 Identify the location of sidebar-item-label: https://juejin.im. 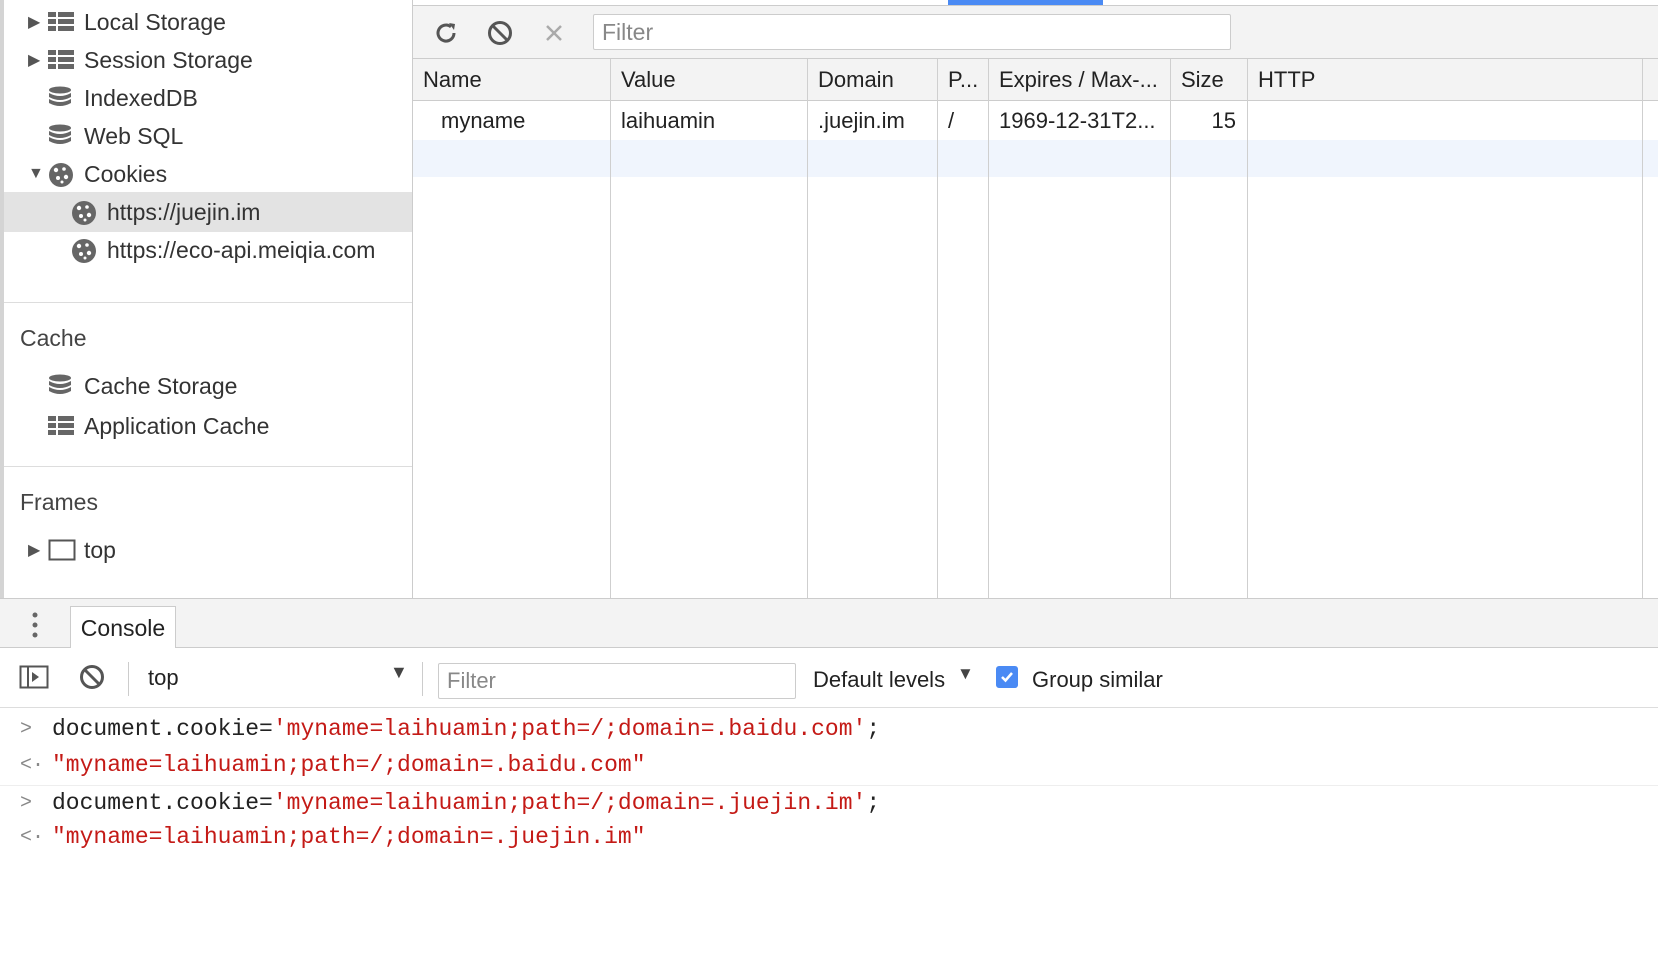
(184, 212).